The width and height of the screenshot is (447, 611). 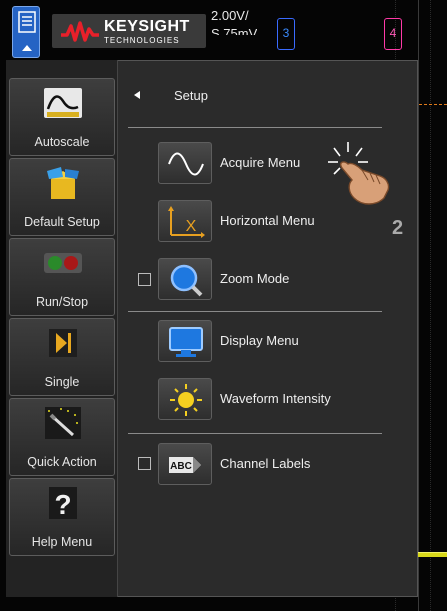 What do you see at coordinates (191, 95) in the screenshot?
I see `setup-title: Setup` at bounding box center [191, 95].